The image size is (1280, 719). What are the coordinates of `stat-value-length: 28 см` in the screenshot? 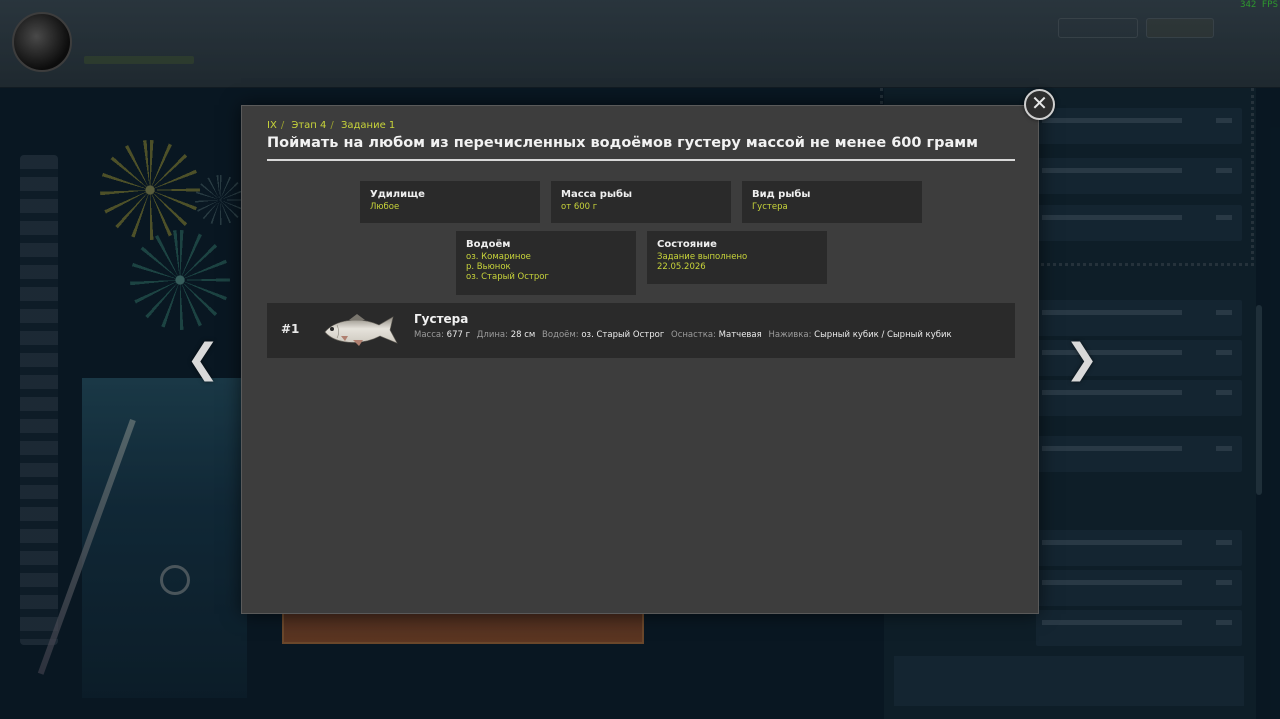 It's located at (523, 335).